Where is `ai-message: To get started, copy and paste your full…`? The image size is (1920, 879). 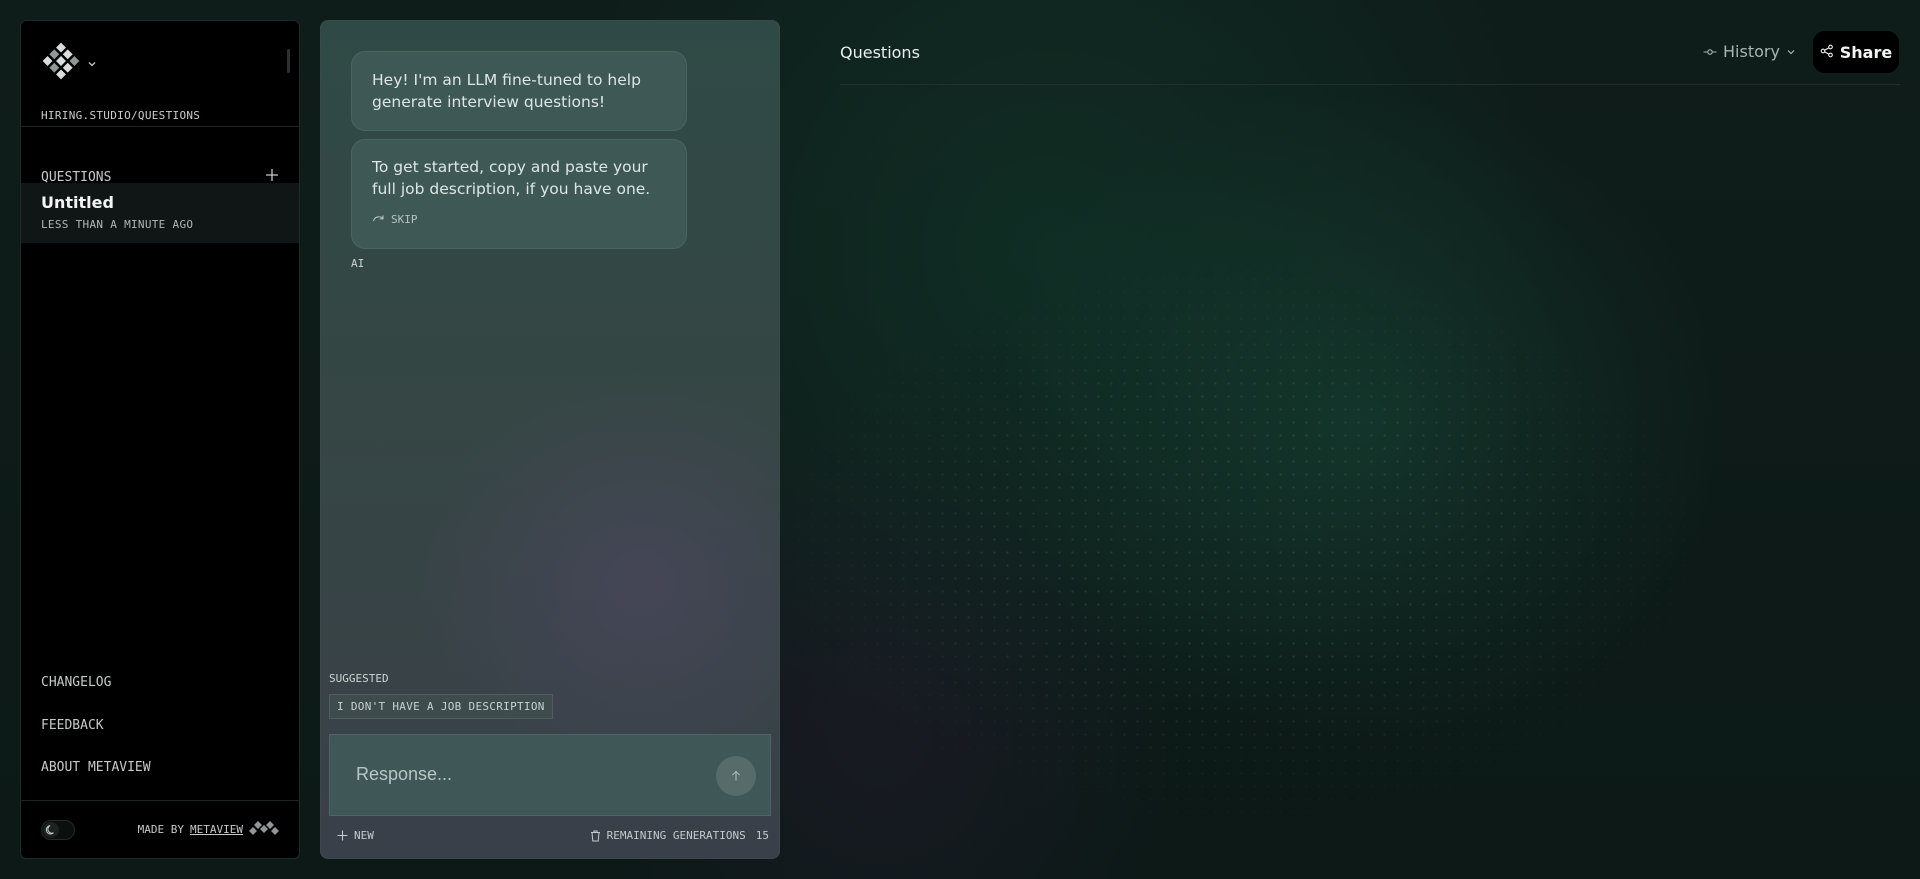
ai-message: To get started, copy and paste your full… is located at coordinates (519, 194).